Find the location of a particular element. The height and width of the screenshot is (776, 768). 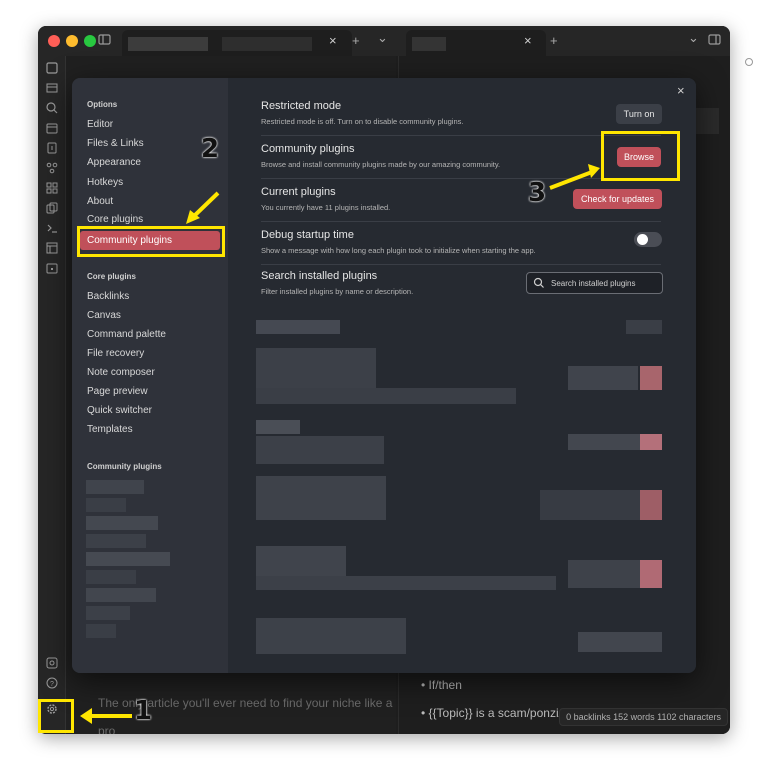

arrow-to-community-plugins is located at coordinates (203, 207).